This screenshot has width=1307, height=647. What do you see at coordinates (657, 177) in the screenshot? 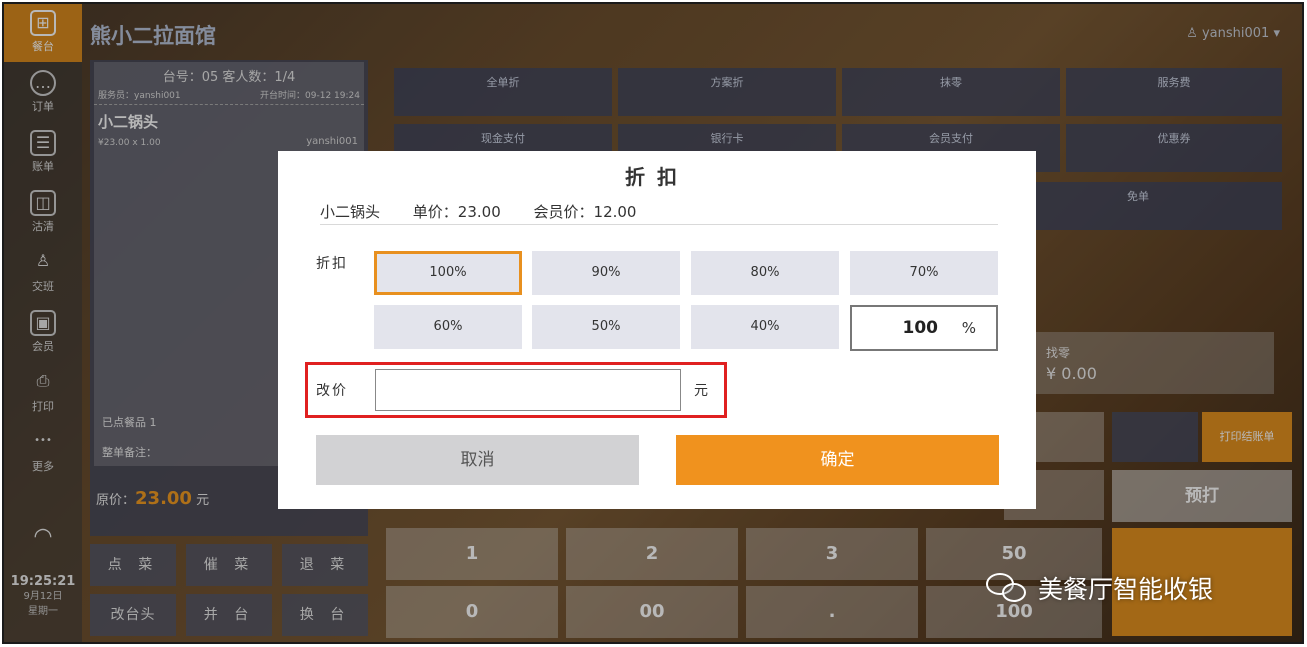
I see `dialog-title: 折扣` at bounding box center [657, 177].